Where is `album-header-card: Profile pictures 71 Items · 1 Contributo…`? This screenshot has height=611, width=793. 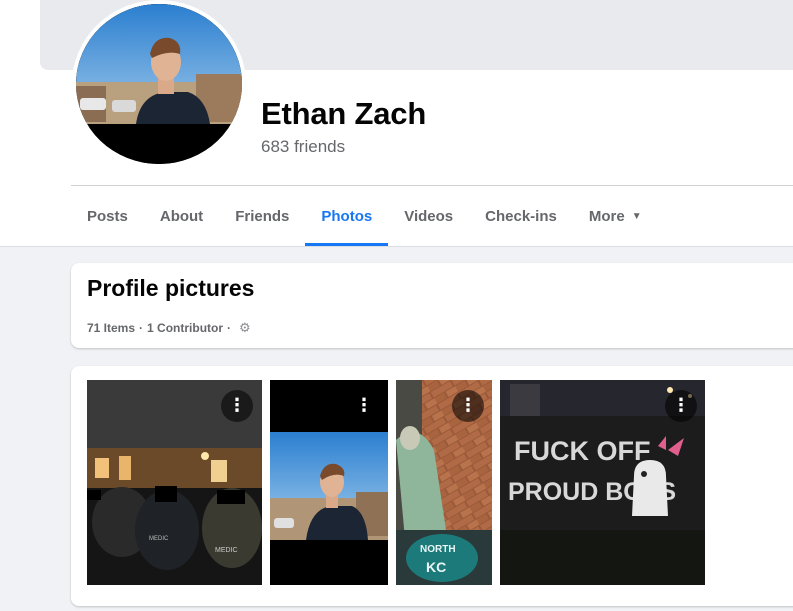
album-header-card: Profile pictures 71 Items · 1 Contributo… is located at coordinates (432, 305).